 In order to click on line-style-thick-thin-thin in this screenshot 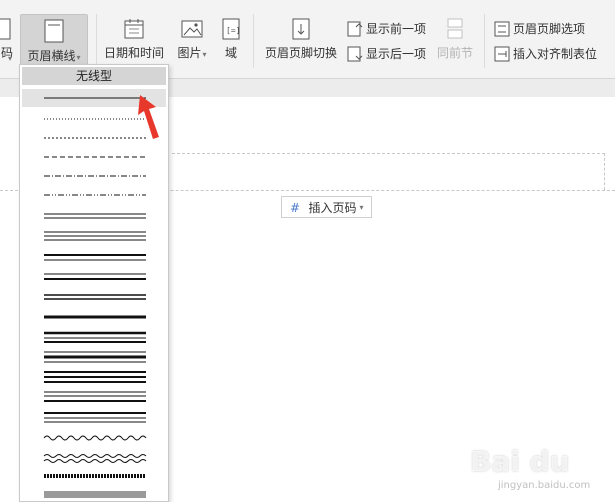, I will do `click(94, 417)`.